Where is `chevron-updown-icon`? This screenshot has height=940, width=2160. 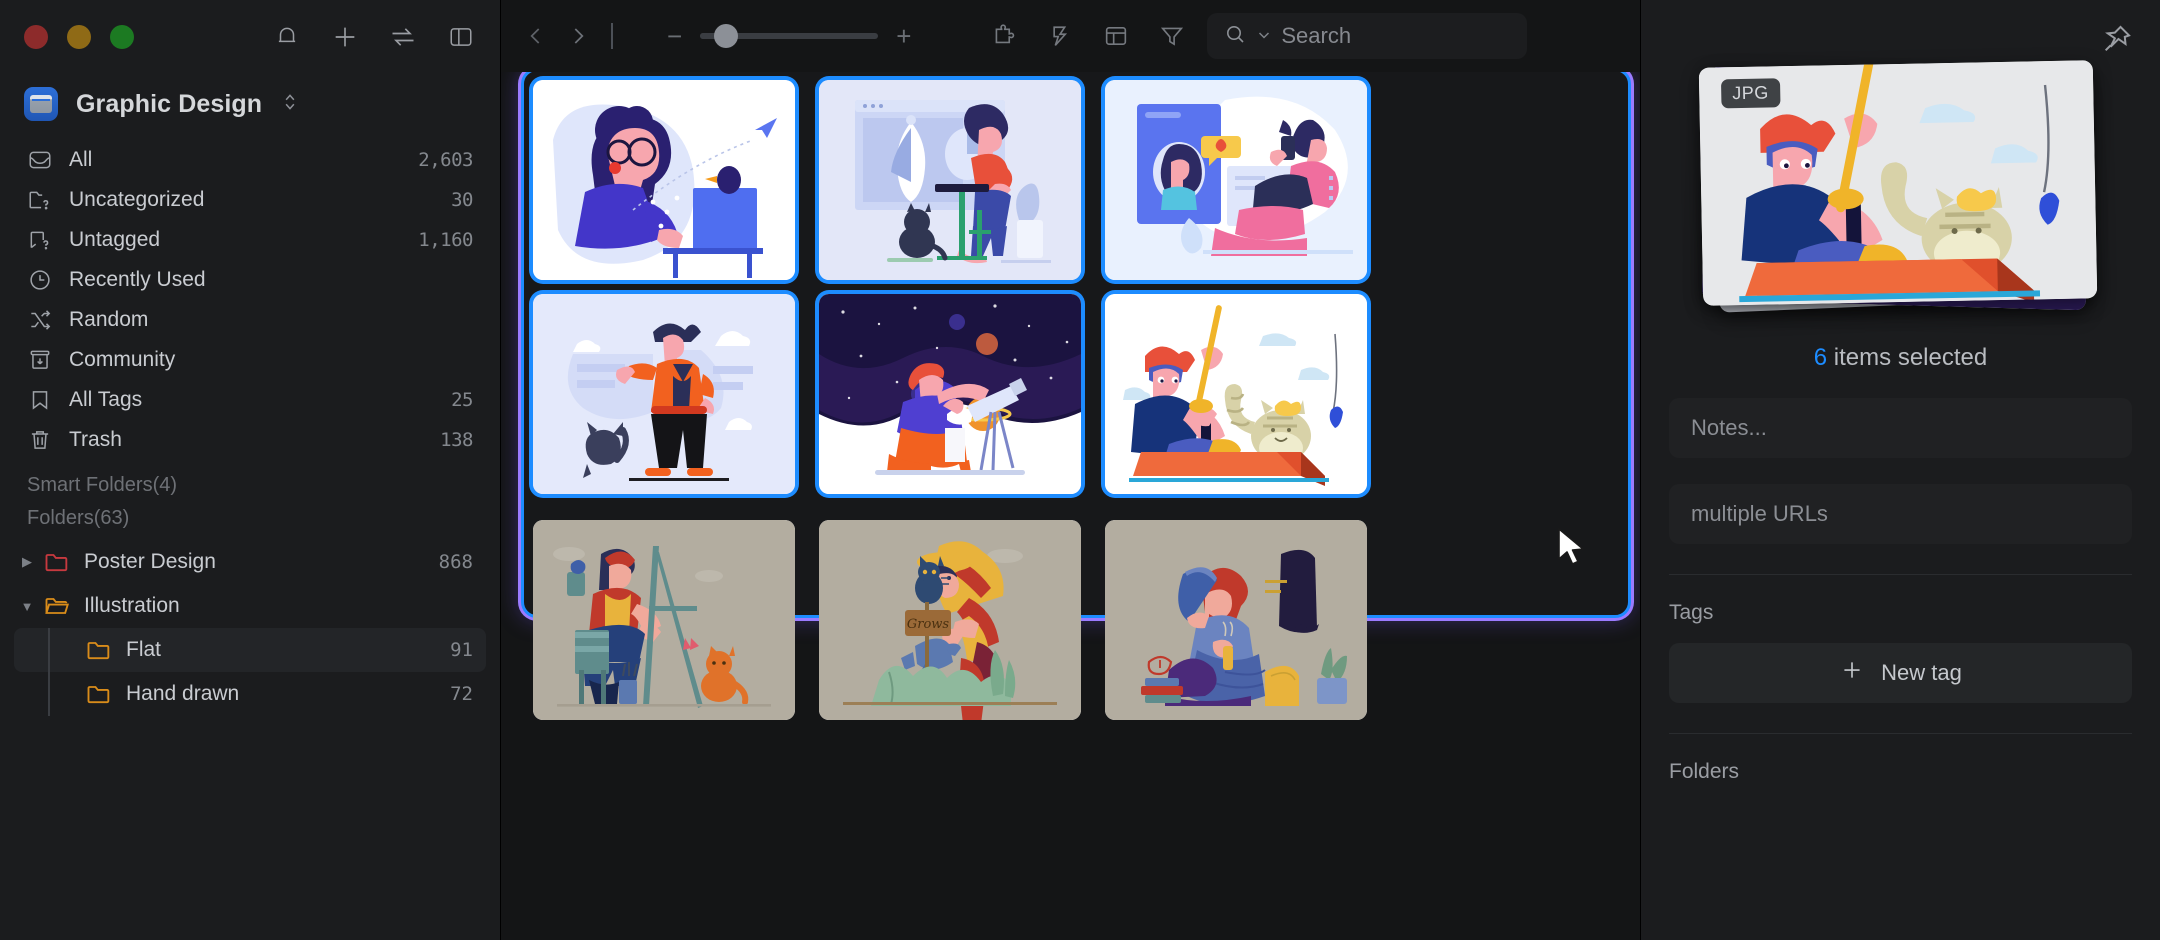 chevron-updown-icon is located at coordinates (290, 104).